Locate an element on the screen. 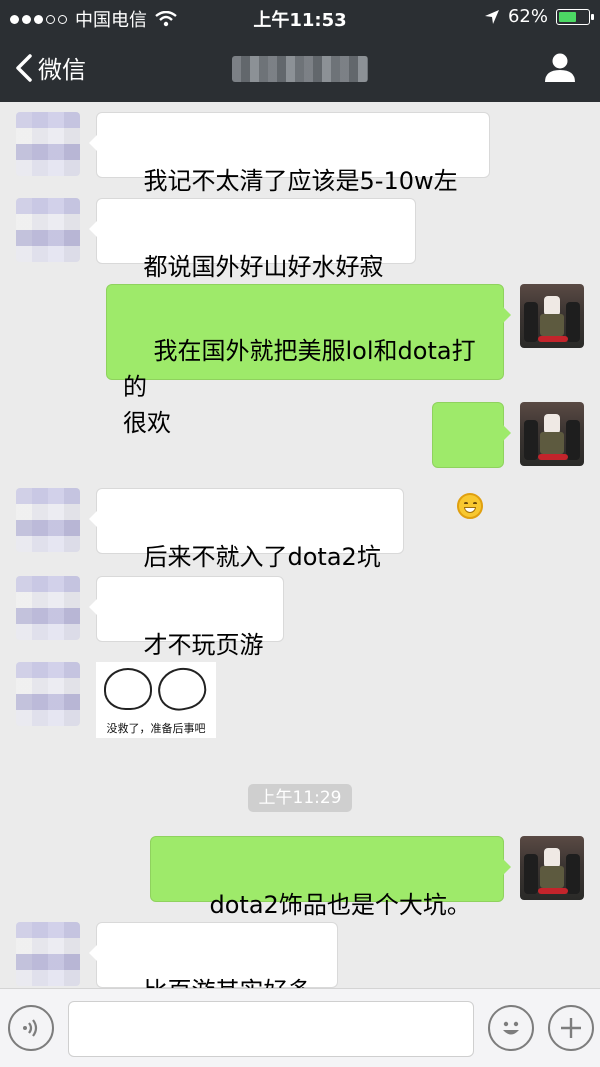 Image resolution: width=600 pixels, height=1067 pixels. bear-face-covering-icon is located at coordinates (182, 689).